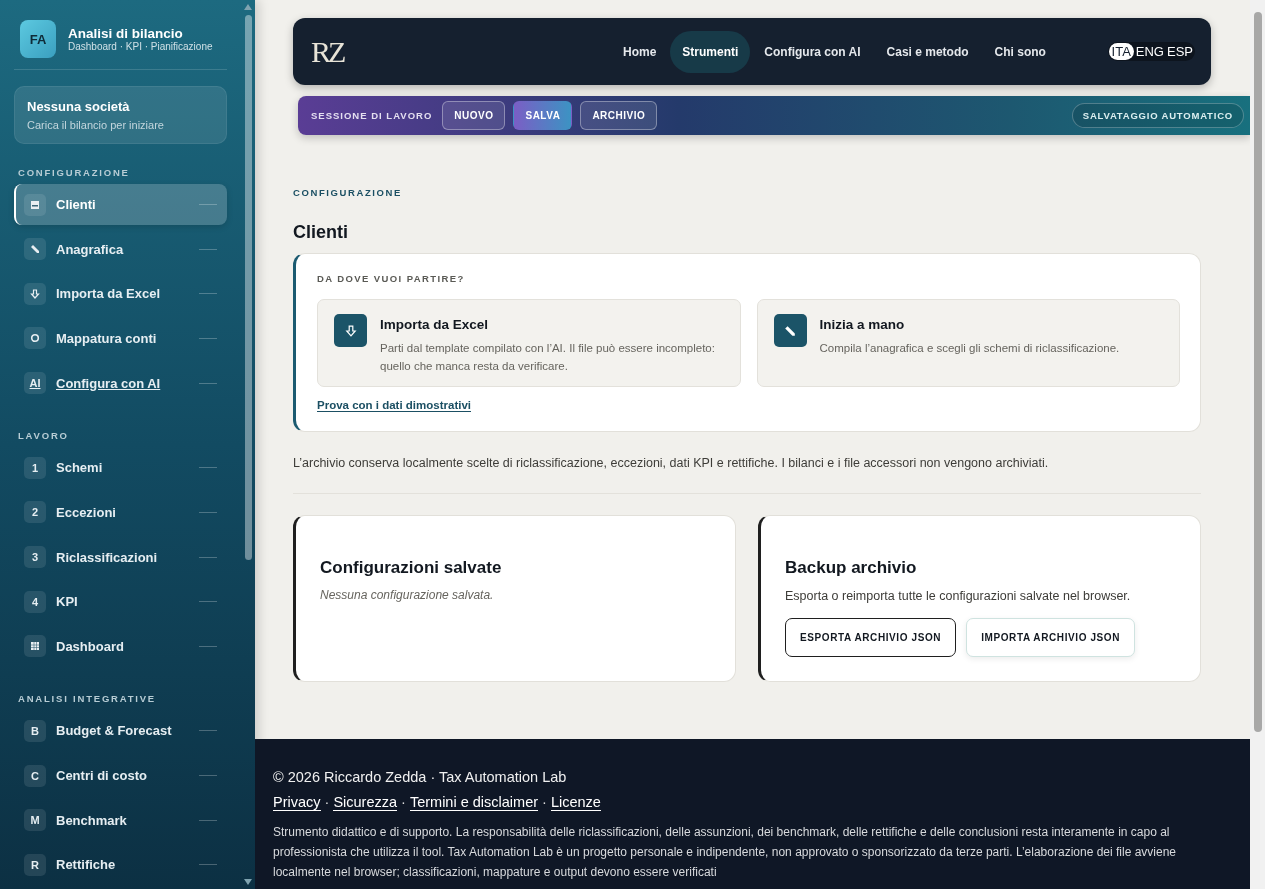 The width and height of the screenshot is (1265, 889). I want to click on sidebar-item: AI Configura con AI, so click(120, 383).